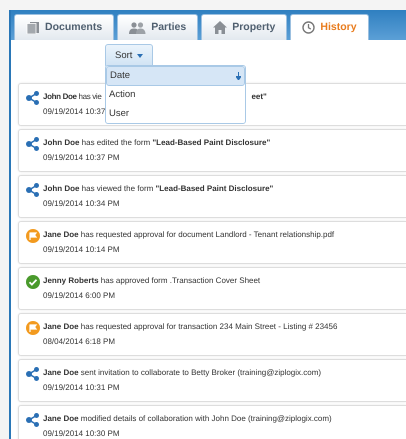  What do you see at coordinates (33, 28) in the screenshot?
I see `documents-icon` at bounding box center [33, 28].